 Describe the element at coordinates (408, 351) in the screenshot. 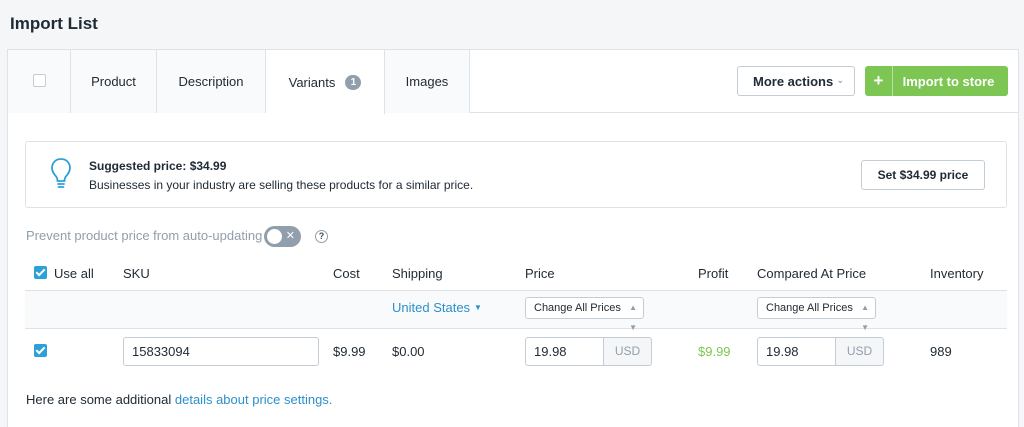

I see `shipping-value: $0.00` at that location.